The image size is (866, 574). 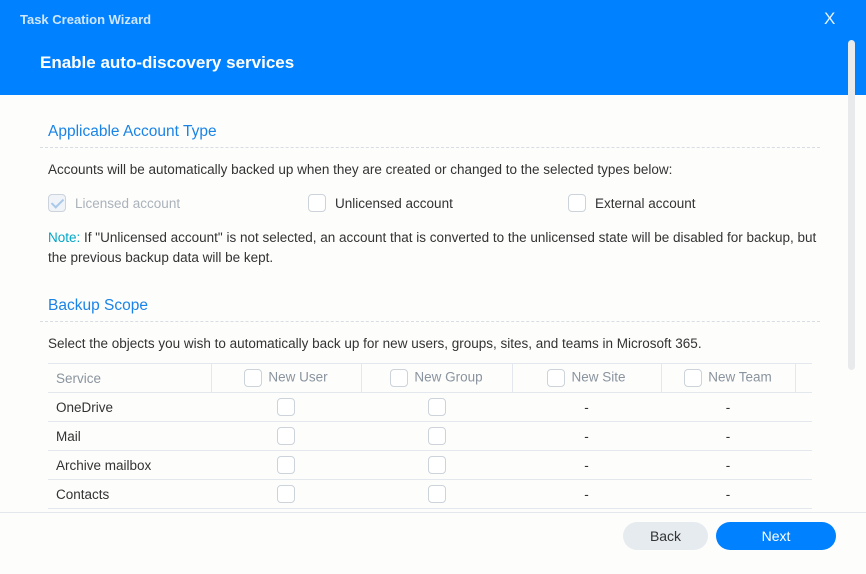 I want to click on header-label: New Site, so click(x=598, y=377).